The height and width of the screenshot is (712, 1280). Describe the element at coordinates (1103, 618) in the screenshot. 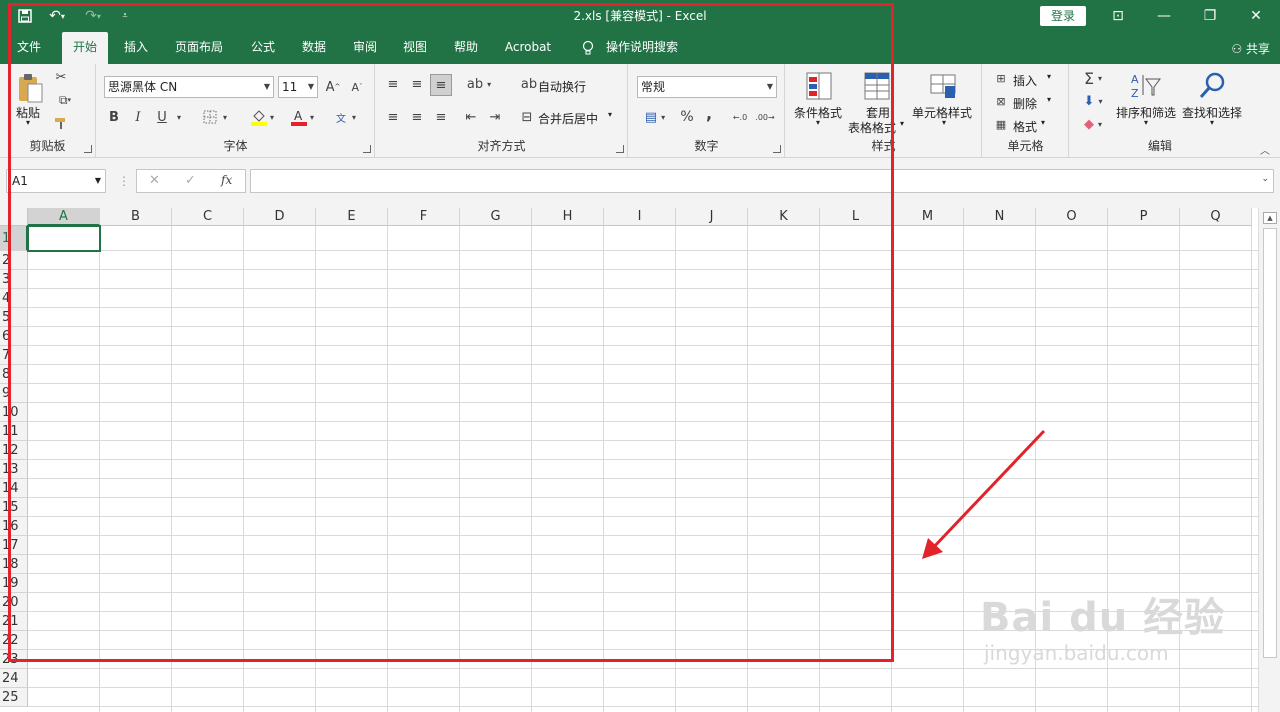

I see `watermark-brand: Bai du 经验` at that location.